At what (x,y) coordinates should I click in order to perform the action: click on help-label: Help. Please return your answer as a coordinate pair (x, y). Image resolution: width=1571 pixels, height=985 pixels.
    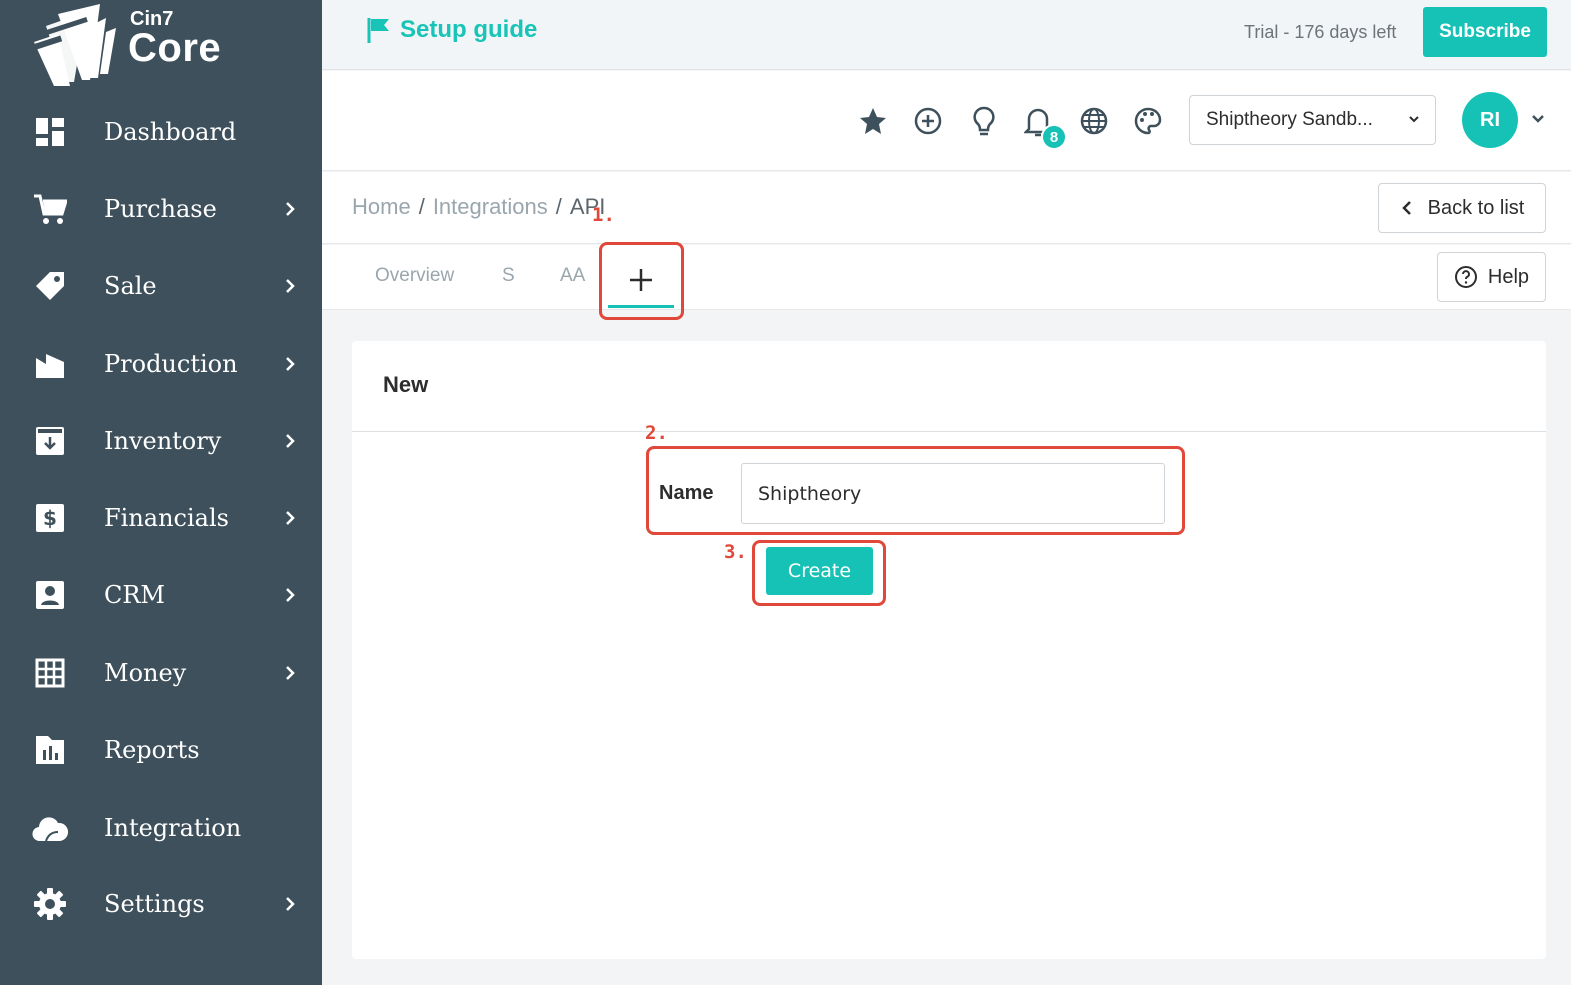
    Looking at the image, I should click on (1508, 276).